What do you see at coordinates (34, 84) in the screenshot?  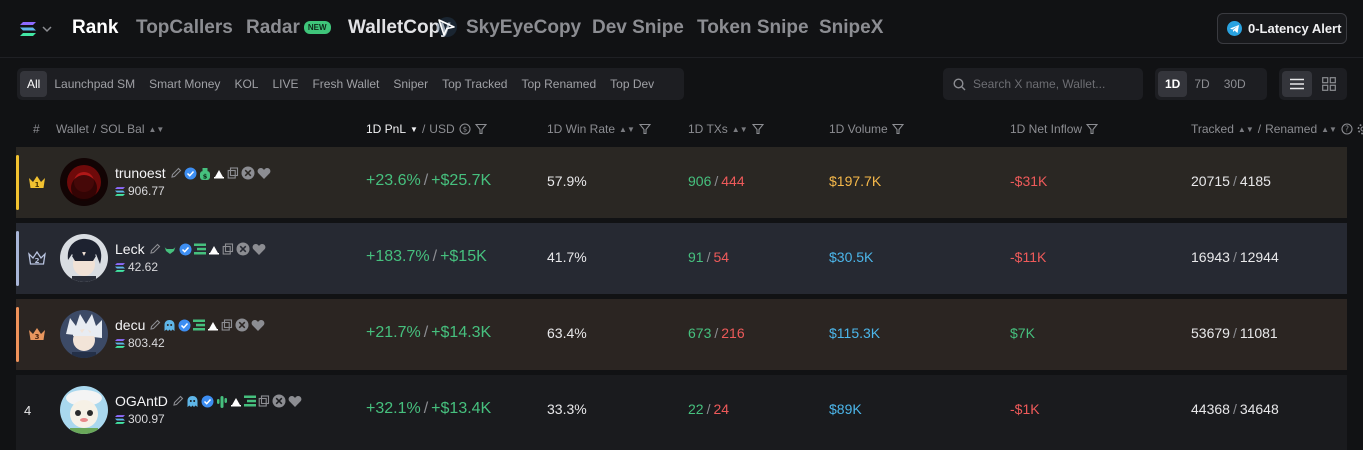 I see `filter-all: All` at bounding box center [34, 84].